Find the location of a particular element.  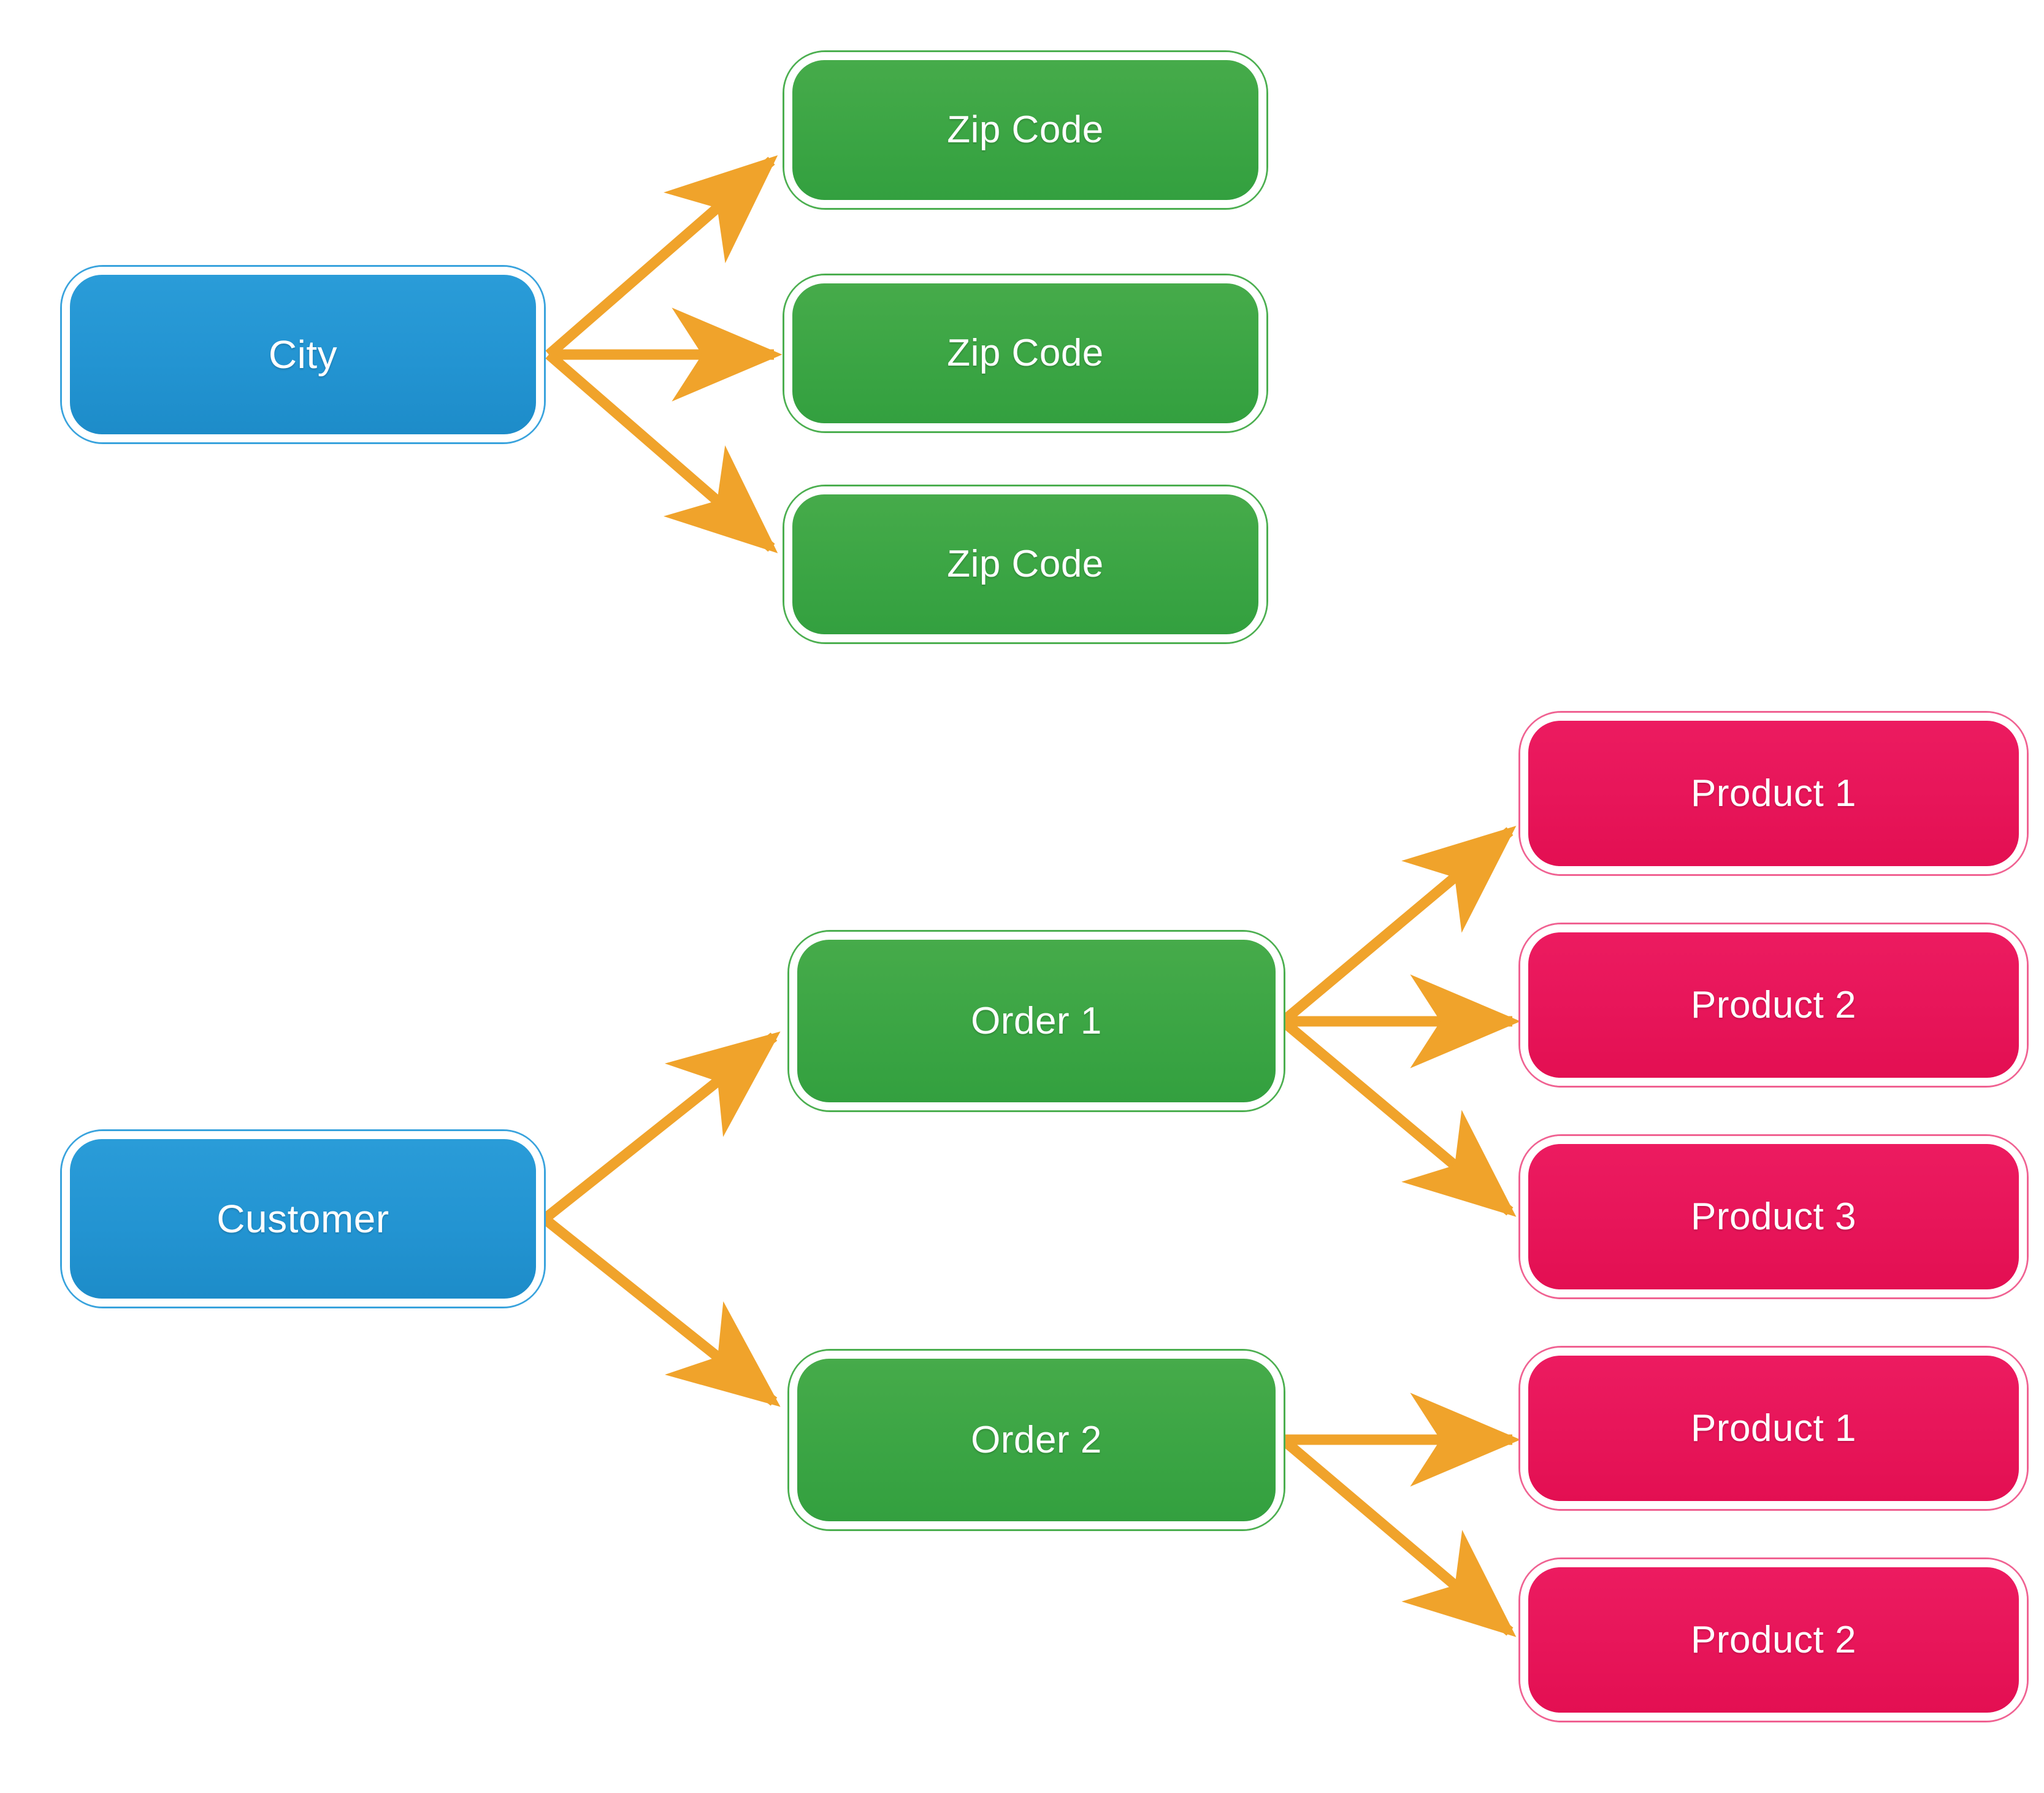

connector-order1-product1 is located at coordinates (1398, 926).